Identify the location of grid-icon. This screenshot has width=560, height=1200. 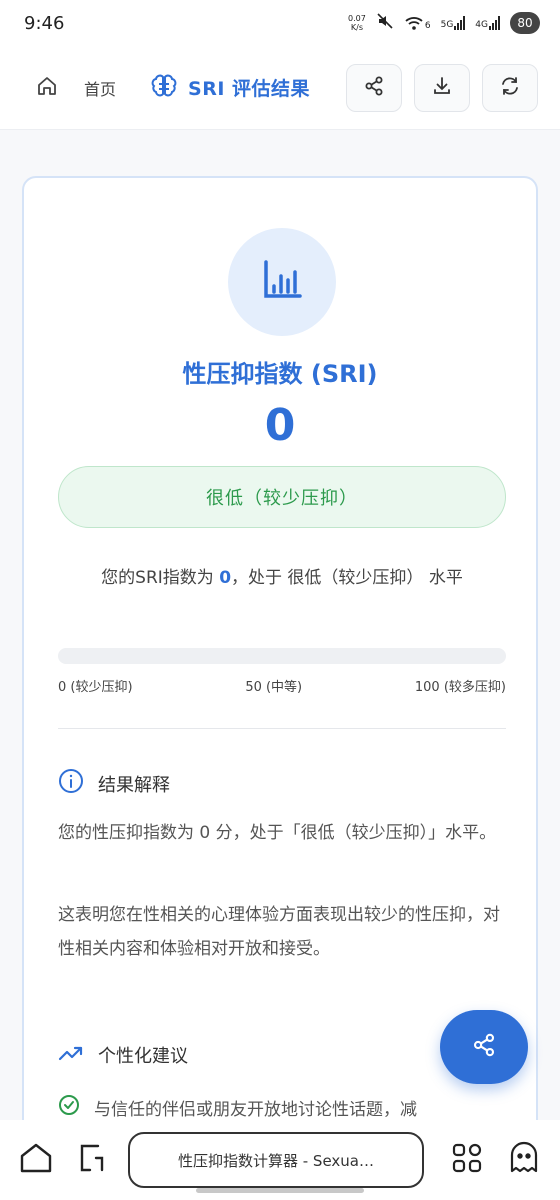
(467, 1160).